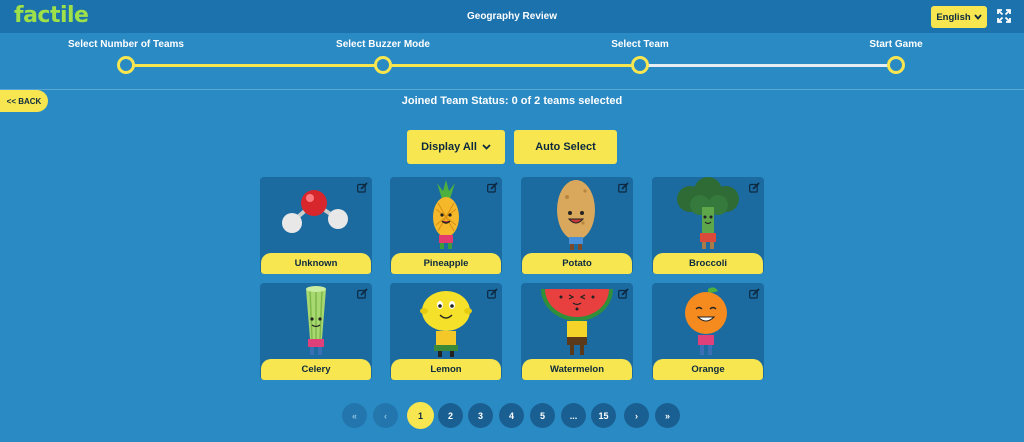  Describe the element at coordinates (354, 415) in the screenshot. I see `first-page-button: «` at that location.